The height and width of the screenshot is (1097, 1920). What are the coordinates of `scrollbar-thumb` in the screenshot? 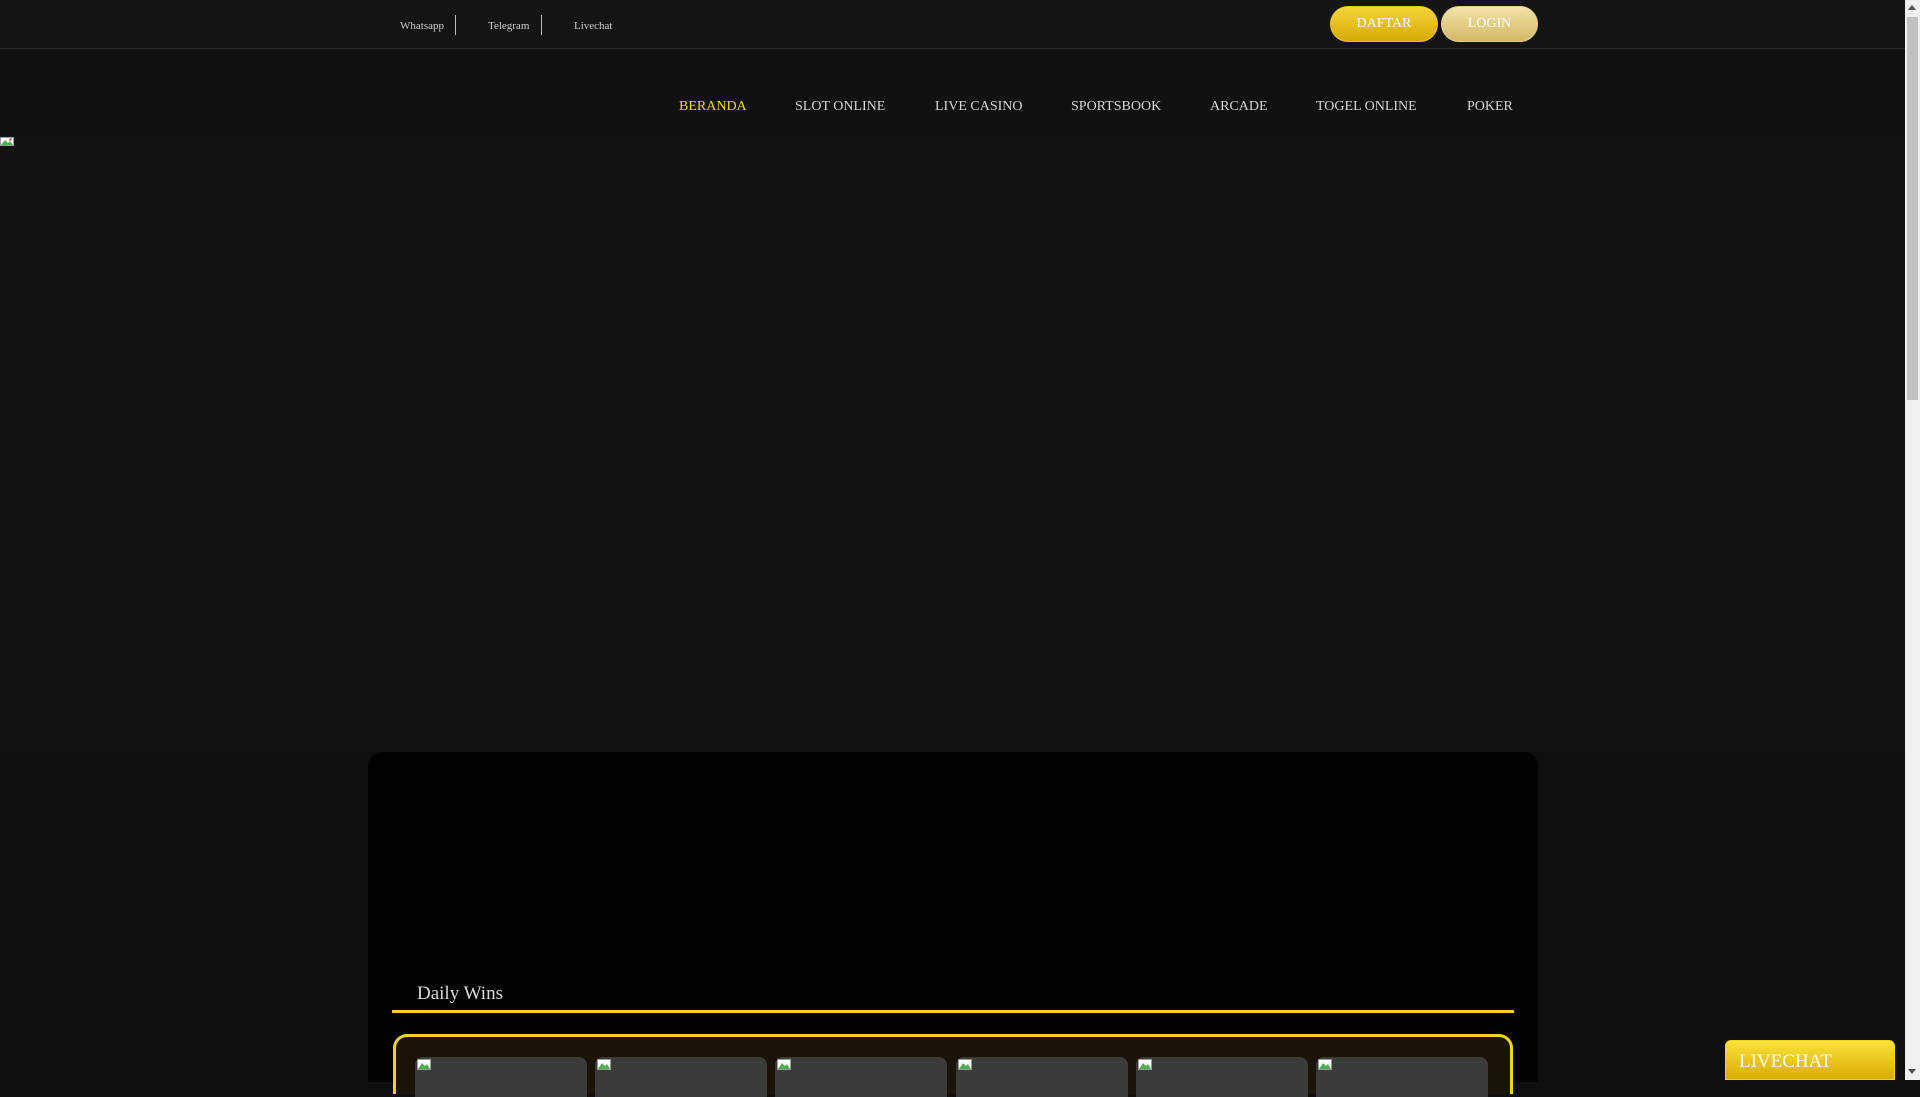 It's located at (1912, 208).